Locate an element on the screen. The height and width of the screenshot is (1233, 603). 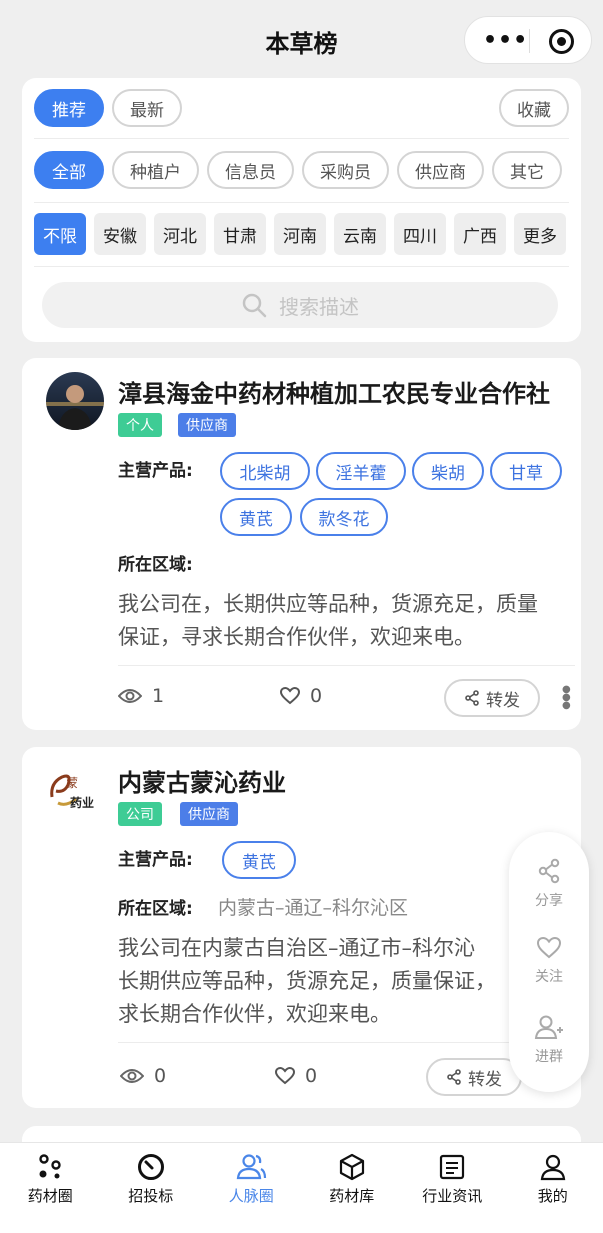
float-join-group-button: 进群 is located at coordinates (549, 1040).